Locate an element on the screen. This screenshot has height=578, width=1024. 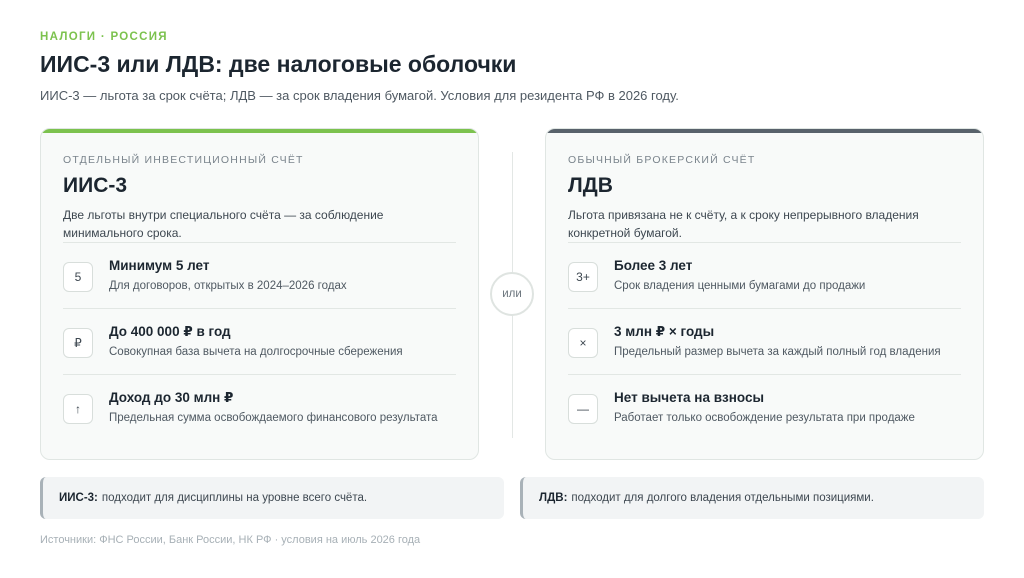
feature-badge: 5 is located at coordinates (78, 277).